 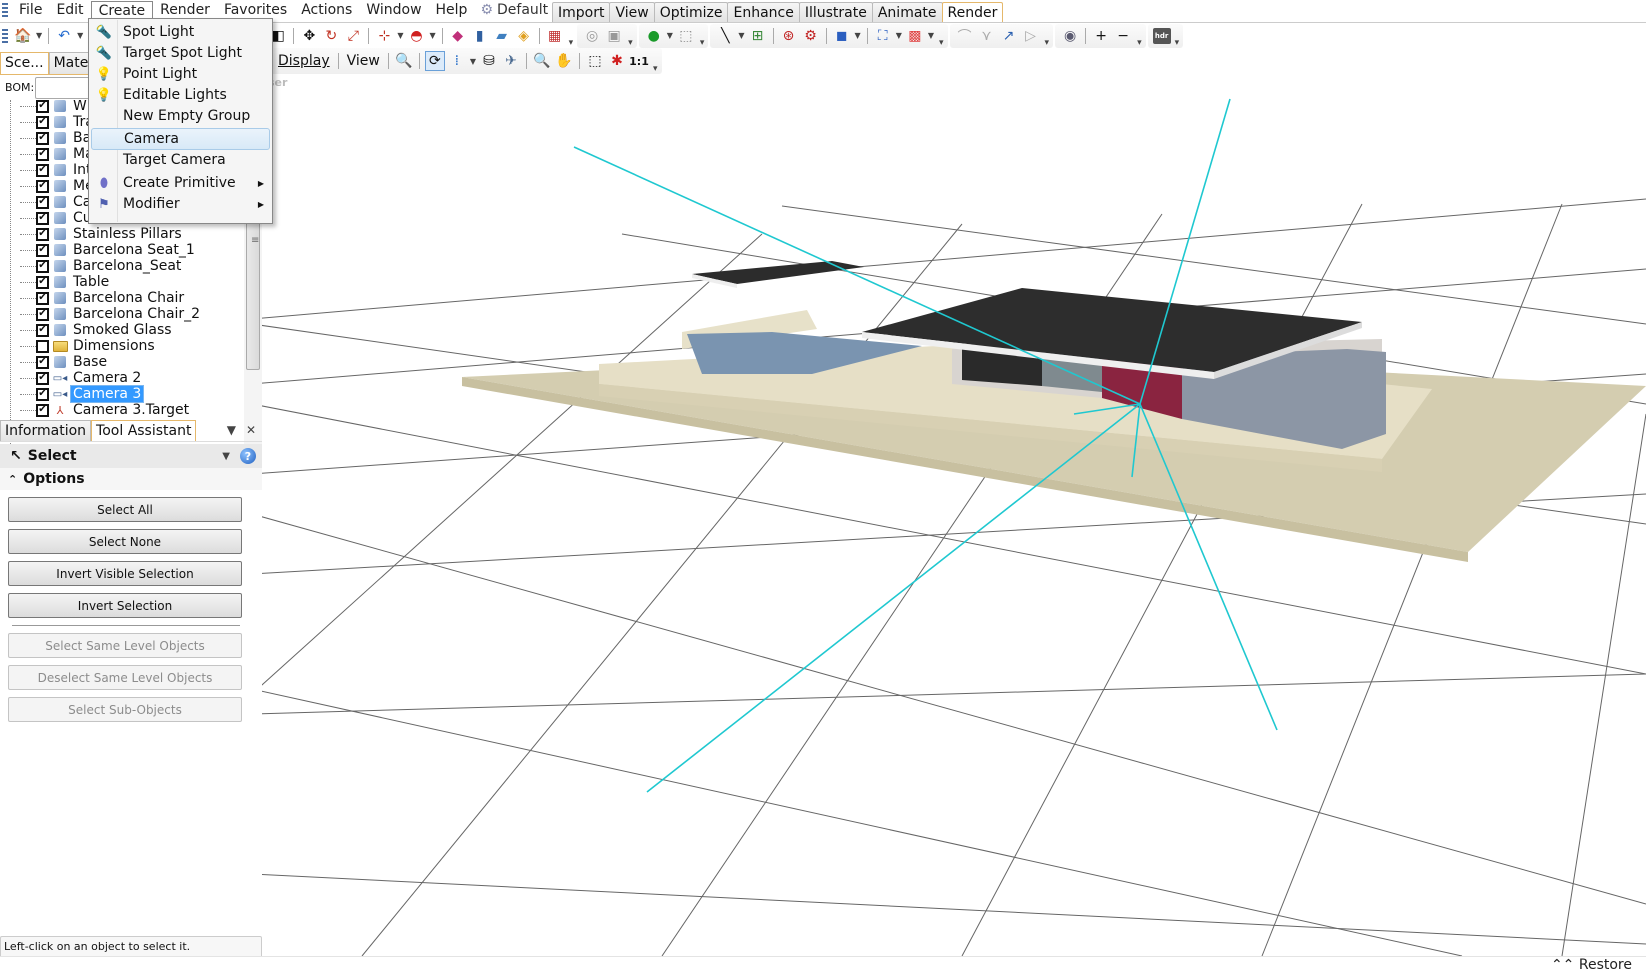 What do you see at coordinates (502, 36) in the screenshot?
I see `environment-icon: ▰` at bounding box center [502, 36].